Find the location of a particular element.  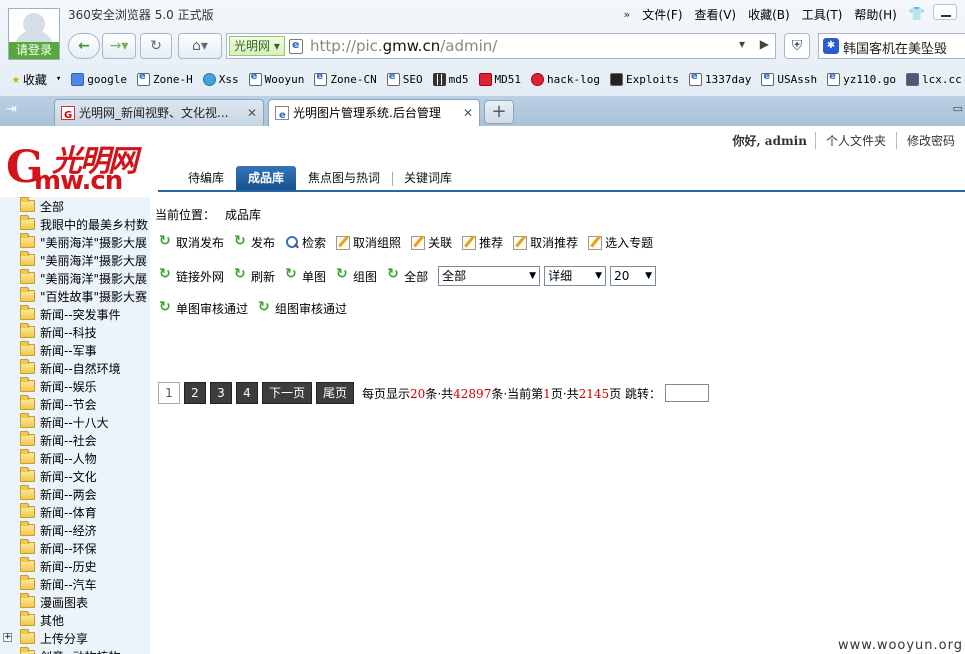

tab-list-icon: ▭ is located at coordinates (958, 108).